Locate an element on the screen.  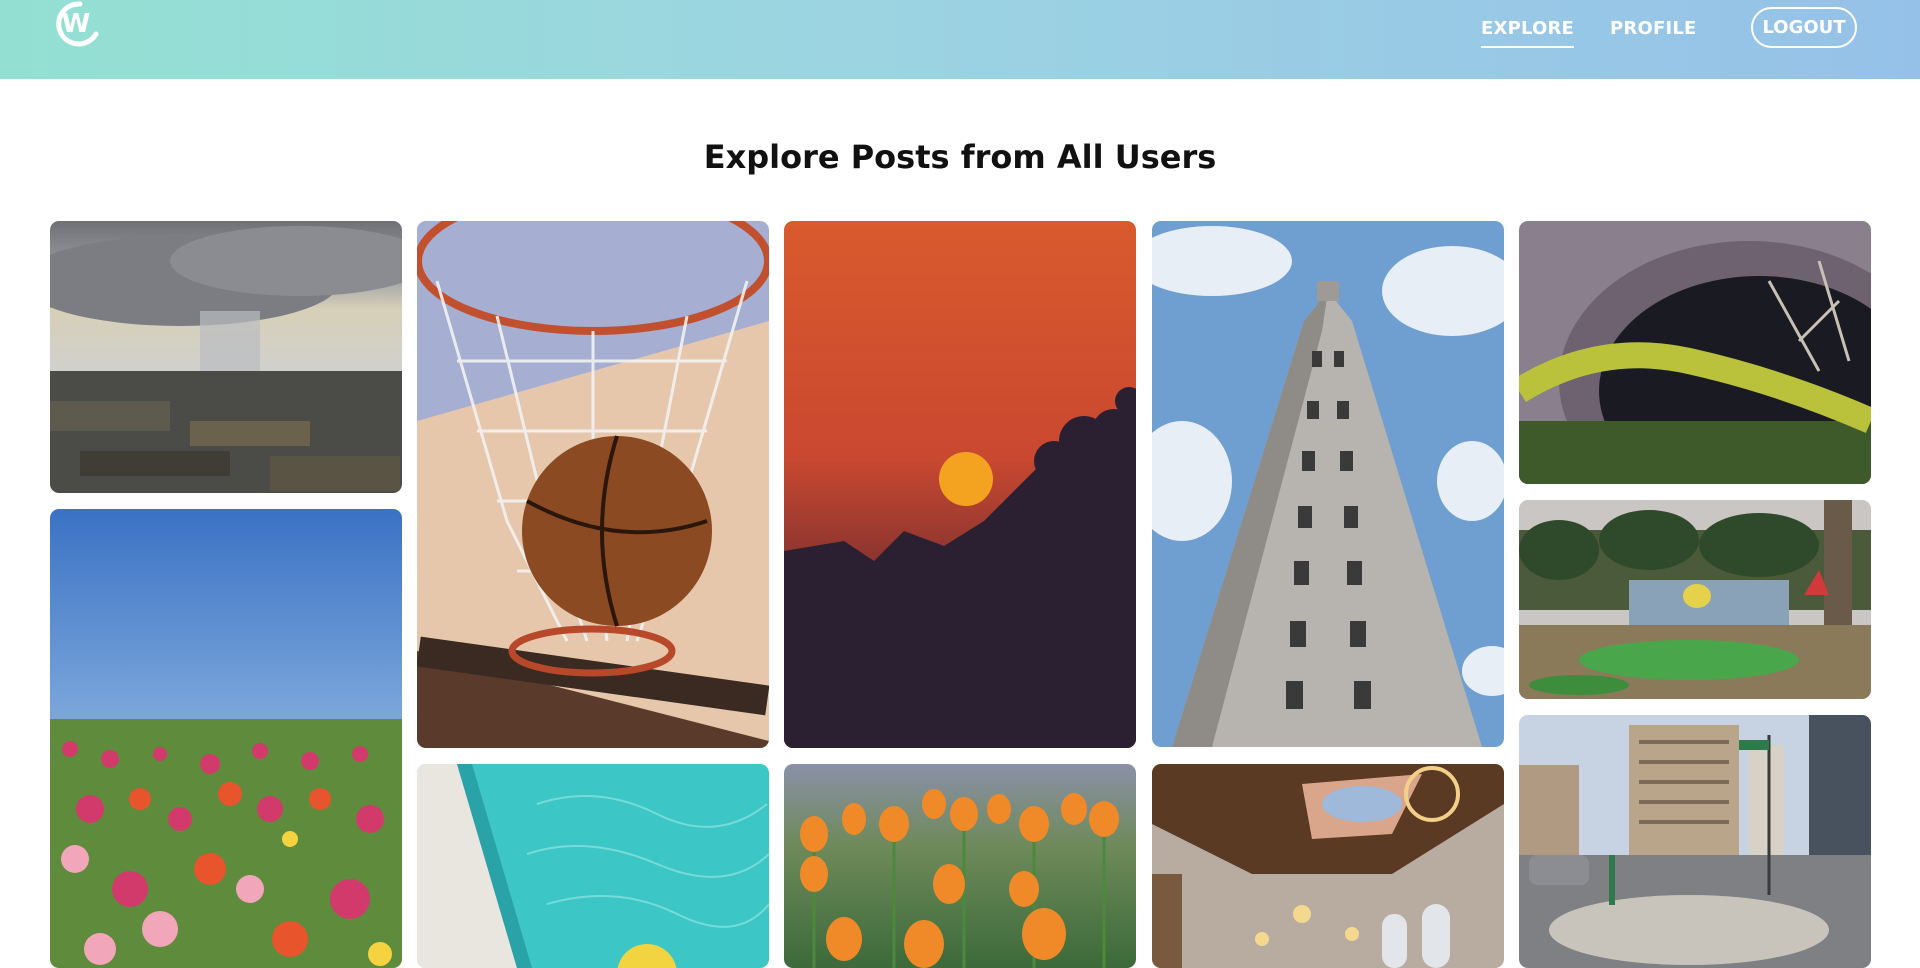
post-sunset-silhouette is located at coordinates (960, 484).